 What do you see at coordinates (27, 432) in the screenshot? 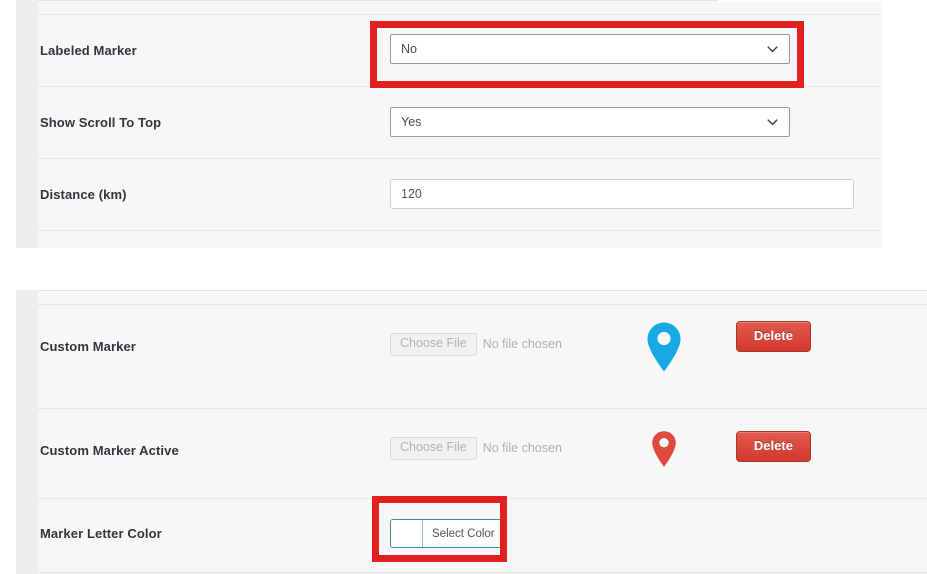
I see `left-gutter-bottom` at bounding box center [27, 432].